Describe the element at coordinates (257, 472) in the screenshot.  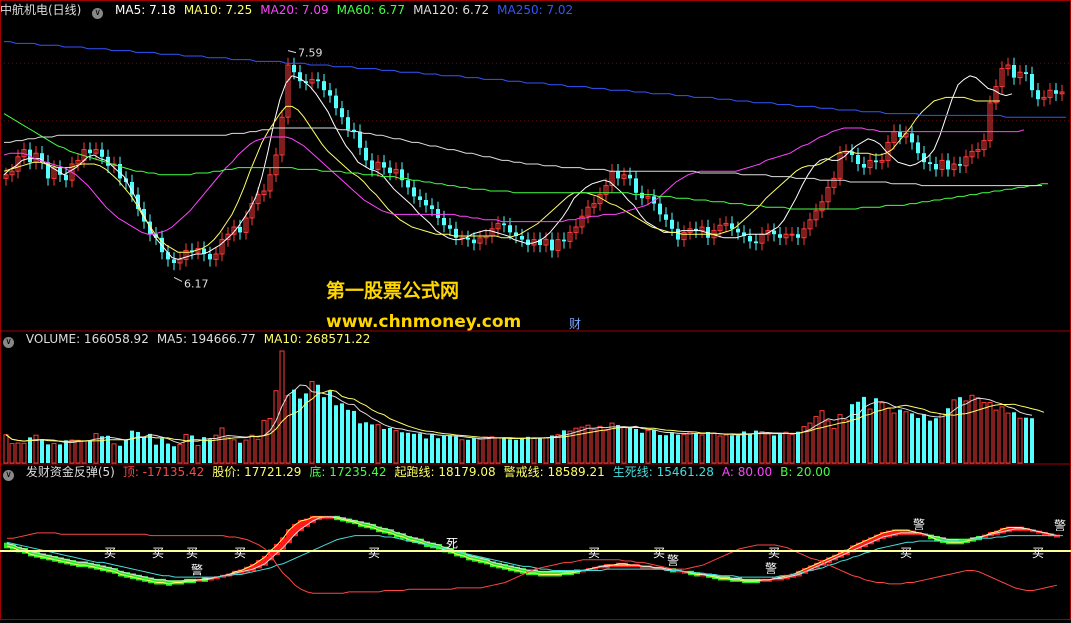
I see `signal-indicator-2: 股价: 17721.29` at that location.